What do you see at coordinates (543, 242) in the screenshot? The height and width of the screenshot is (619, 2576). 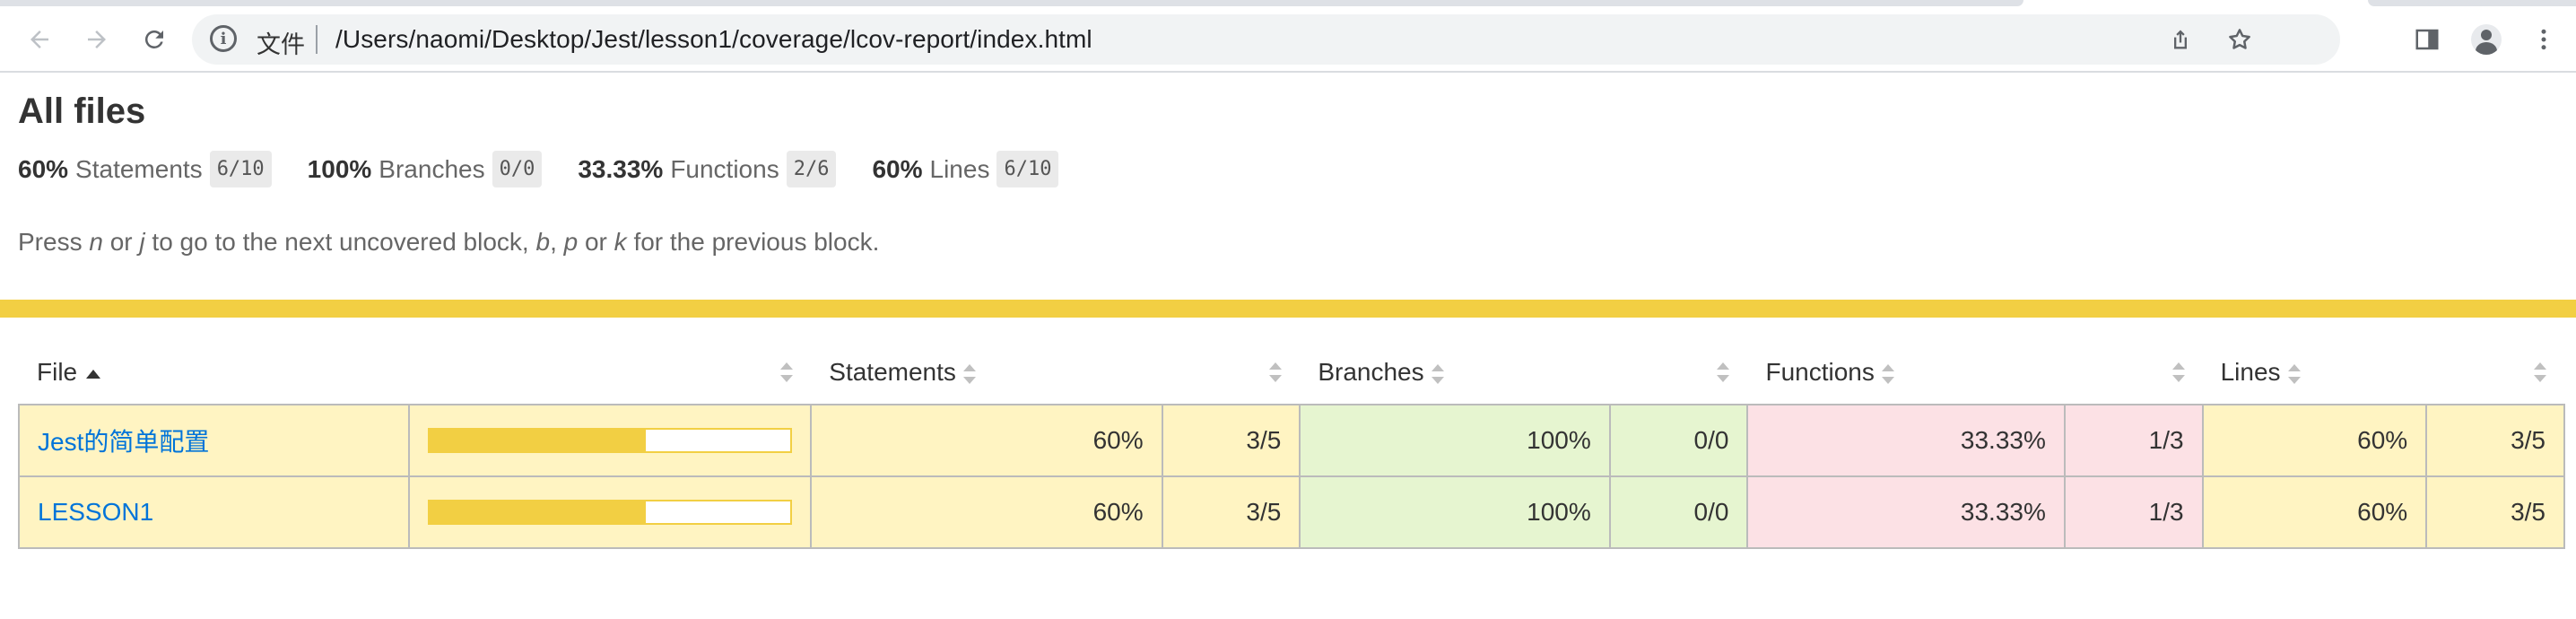 I see `hint-key: b` at bounding box center [543, 242].